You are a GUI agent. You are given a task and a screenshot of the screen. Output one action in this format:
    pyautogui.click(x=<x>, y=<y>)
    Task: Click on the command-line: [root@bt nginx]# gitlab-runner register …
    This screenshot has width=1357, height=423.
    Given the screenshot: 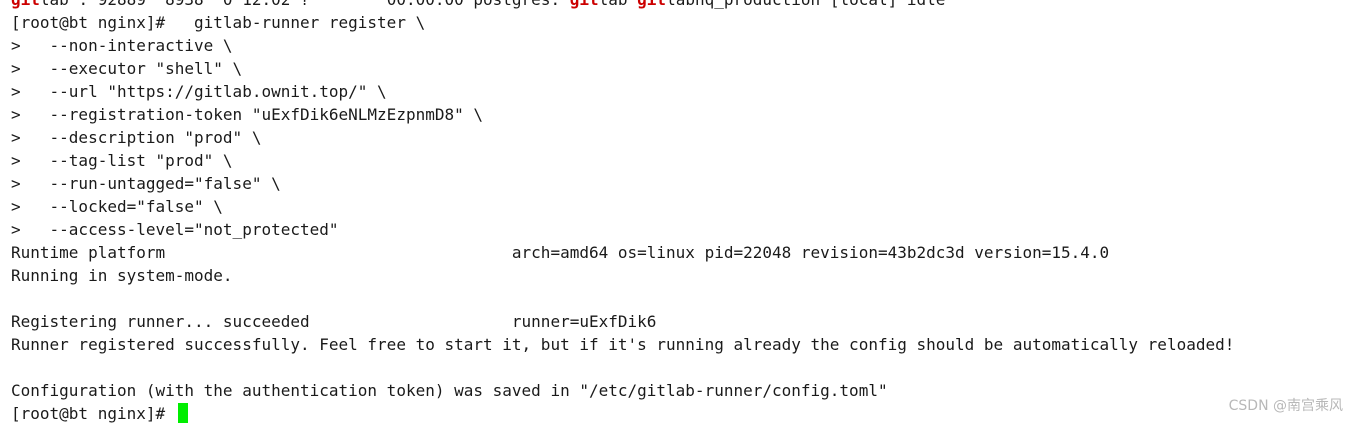 What is the action you would take?
    pyautogui.click(x=218, y=22)
    